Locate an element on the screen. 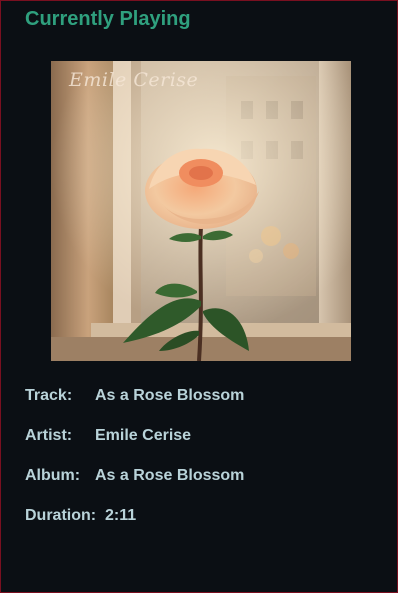 The width and height of the screenshot is (400, 600). track-value: As a Rose Blossom is located at coordinates (170, 395).